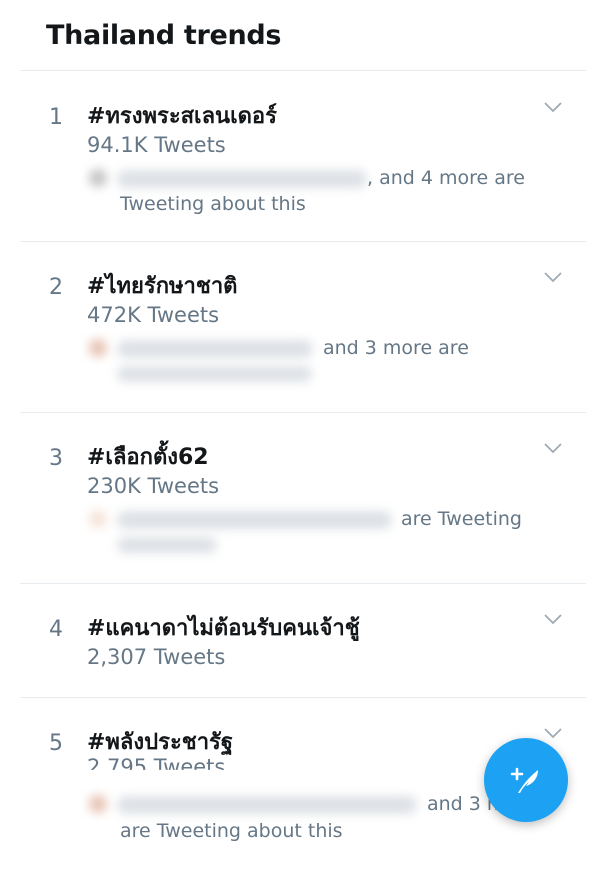 The width and height of the screenshot is (606, 874). I want to click on trend-hashtag: #พลังประชารัฐ, so click(160, 741).